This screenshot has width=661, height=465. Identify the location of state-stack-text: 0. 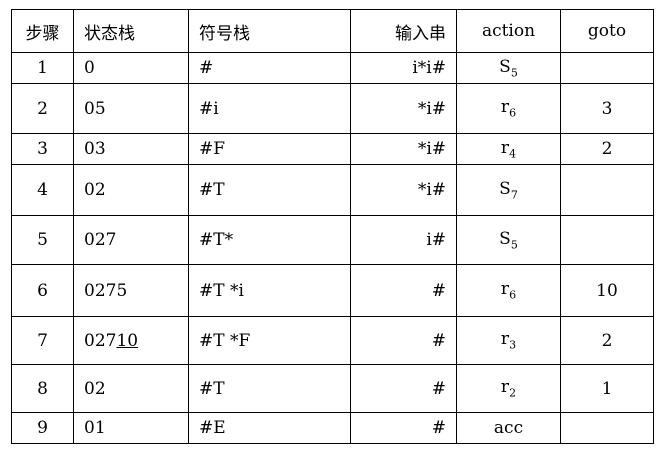
(89, 68).